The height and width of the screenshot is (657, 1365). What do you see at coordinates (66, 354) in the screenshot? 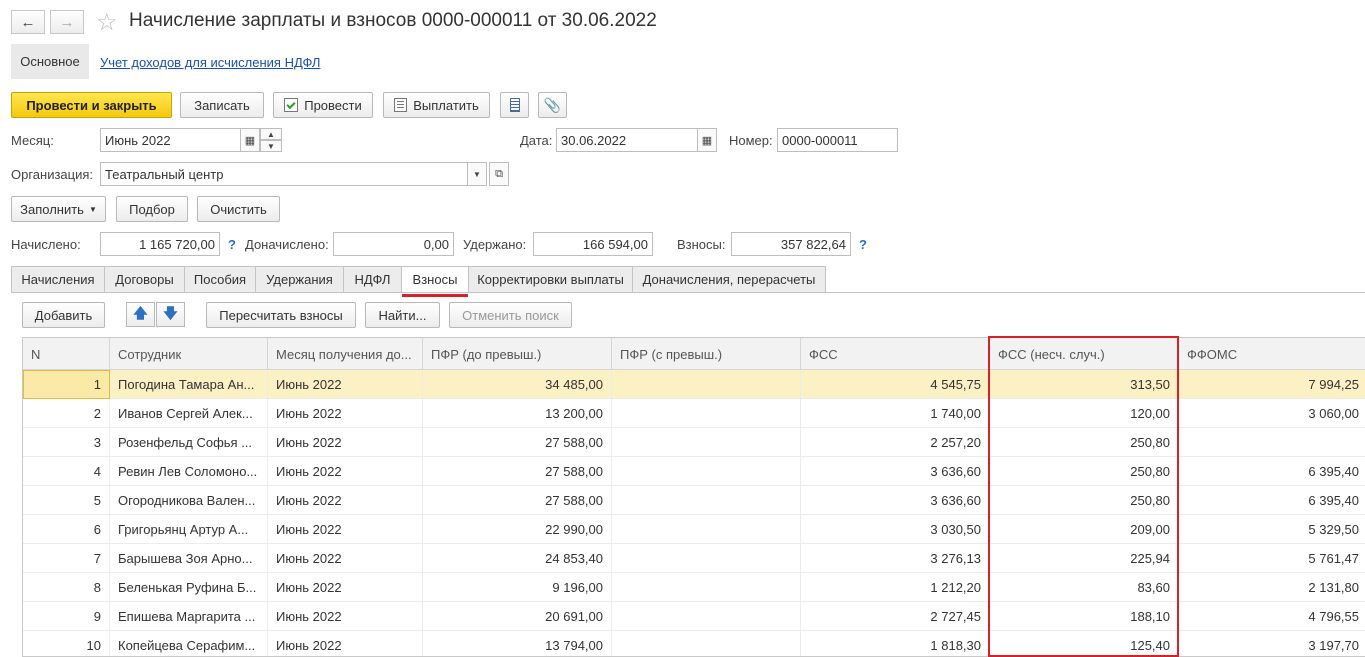
I see `col-n: N` at bounding box center [66, 354].